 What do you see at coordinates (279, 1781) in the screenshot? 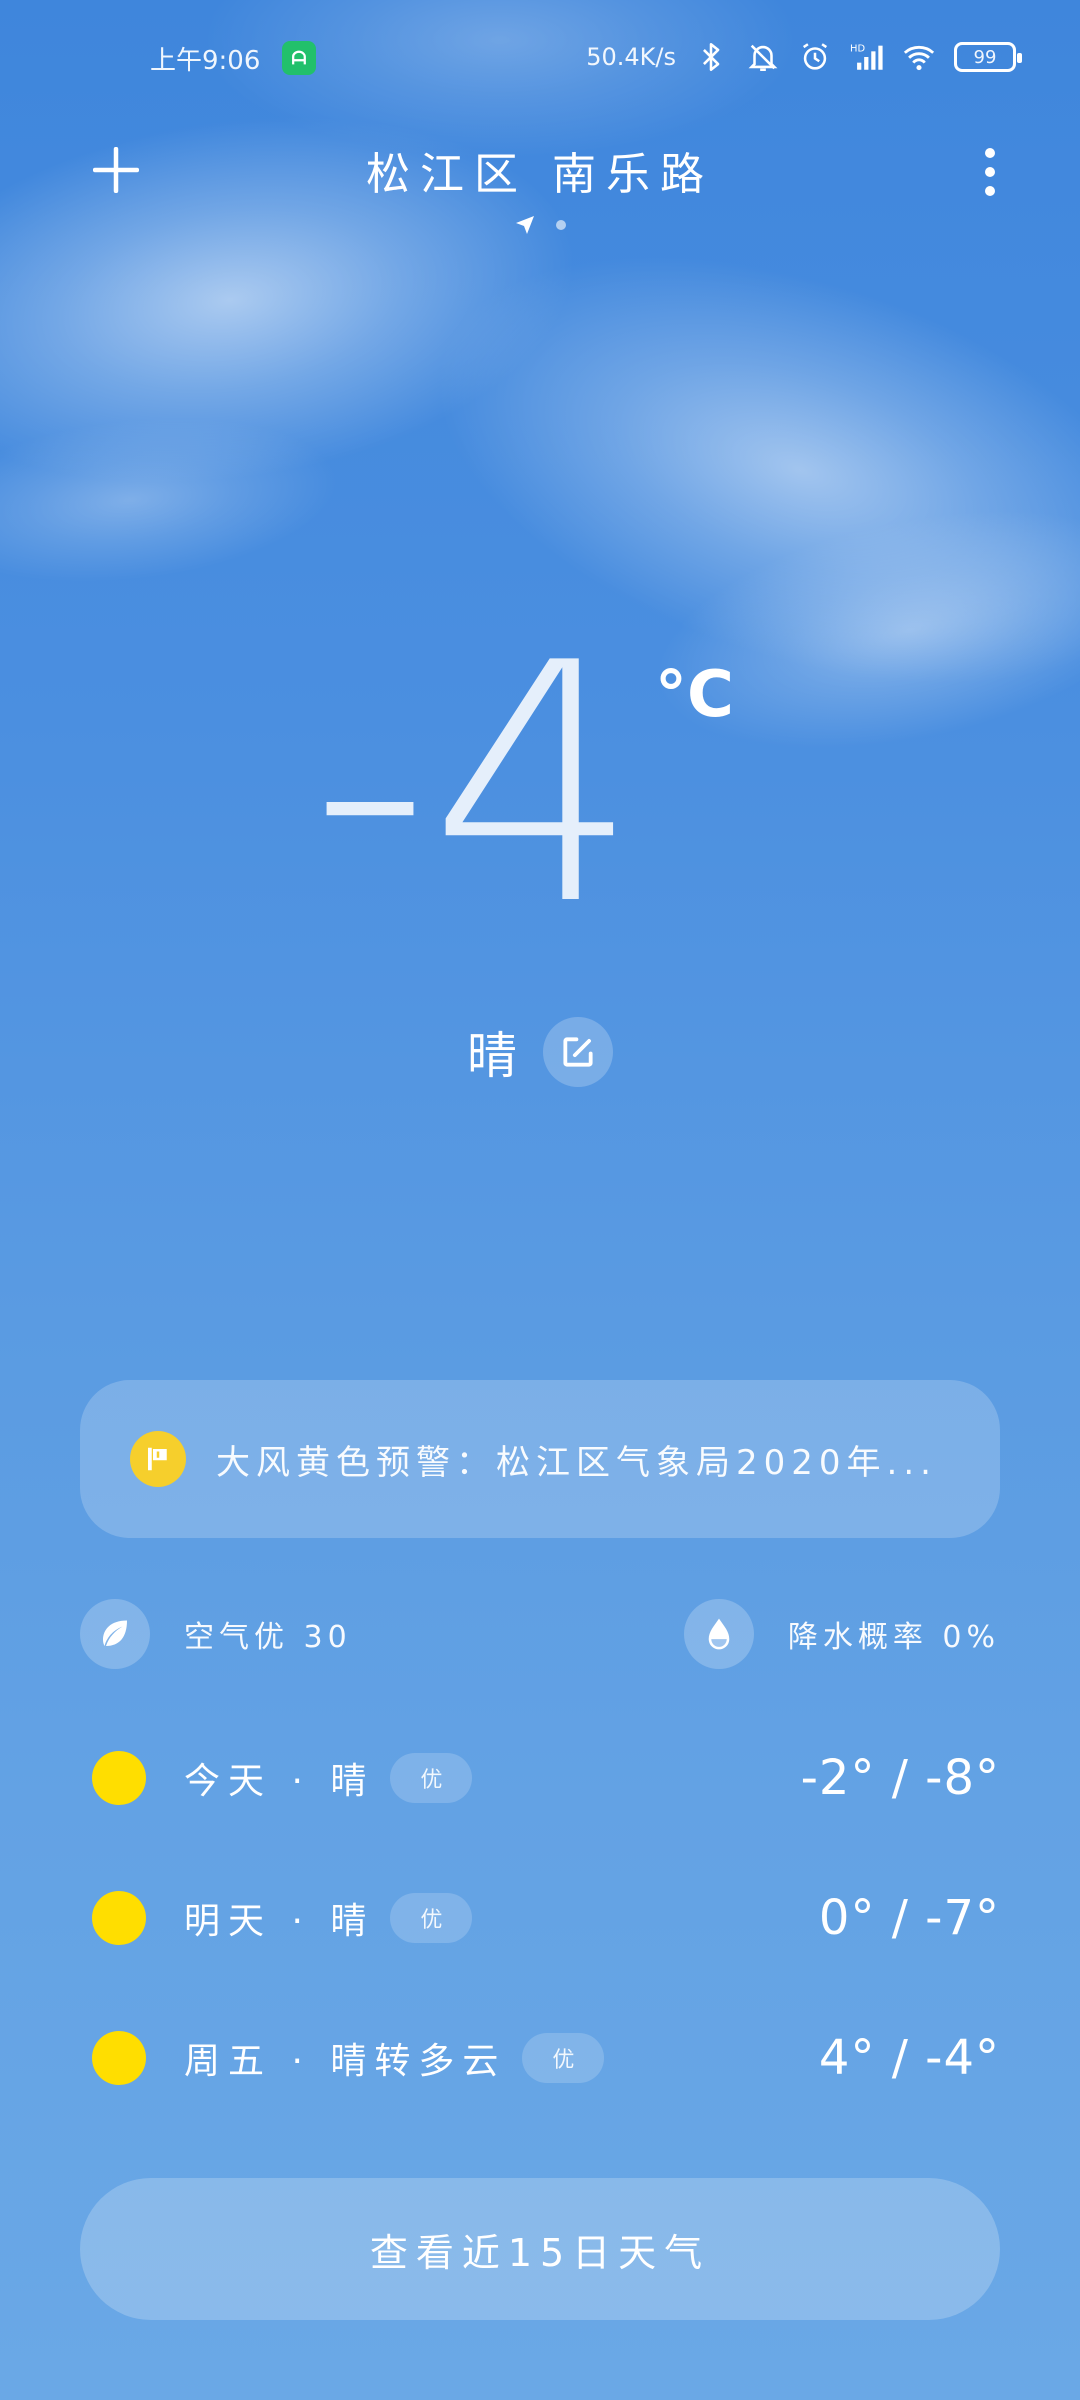
I see `forecast-day: 今天 · 晴` at bounding box center [279, 1781].